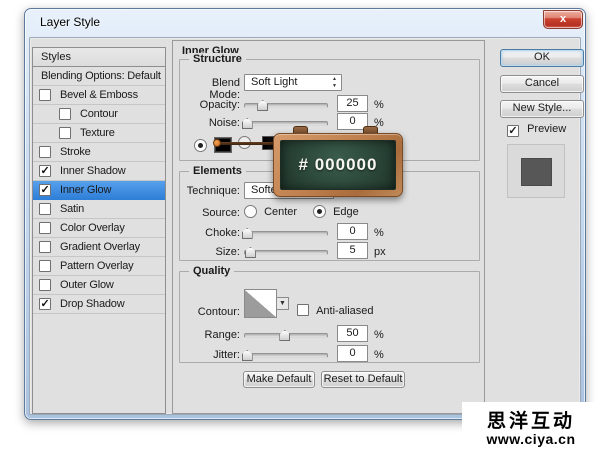 The height and width of the screenshot is (449, 600). I want to click on size-input: 5, so click(352, 250).